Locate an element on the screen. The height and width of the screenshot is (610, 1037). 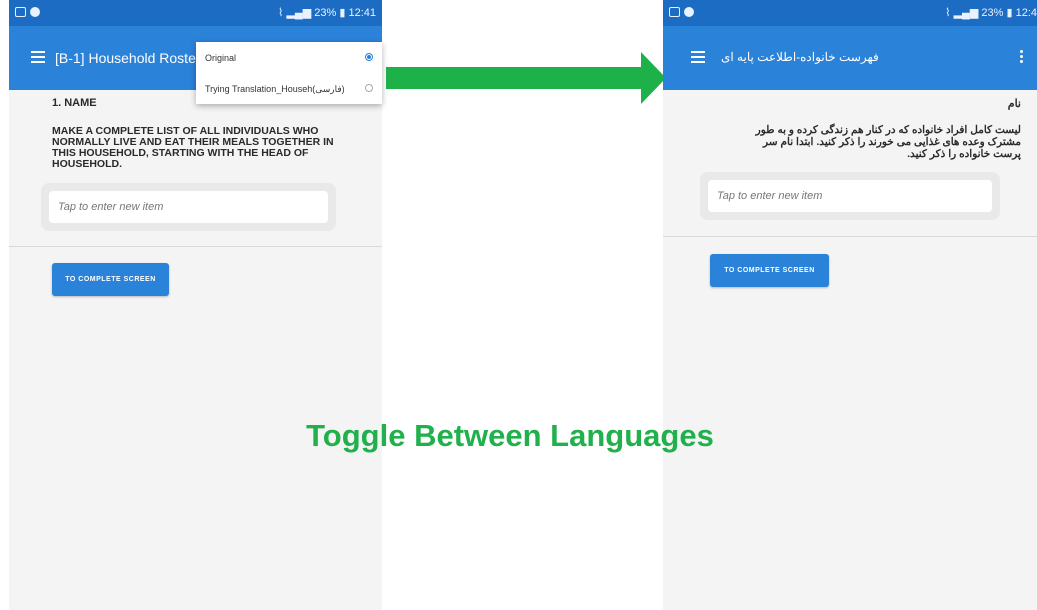
language-option-original: Original is located at coordinates (289, 57).